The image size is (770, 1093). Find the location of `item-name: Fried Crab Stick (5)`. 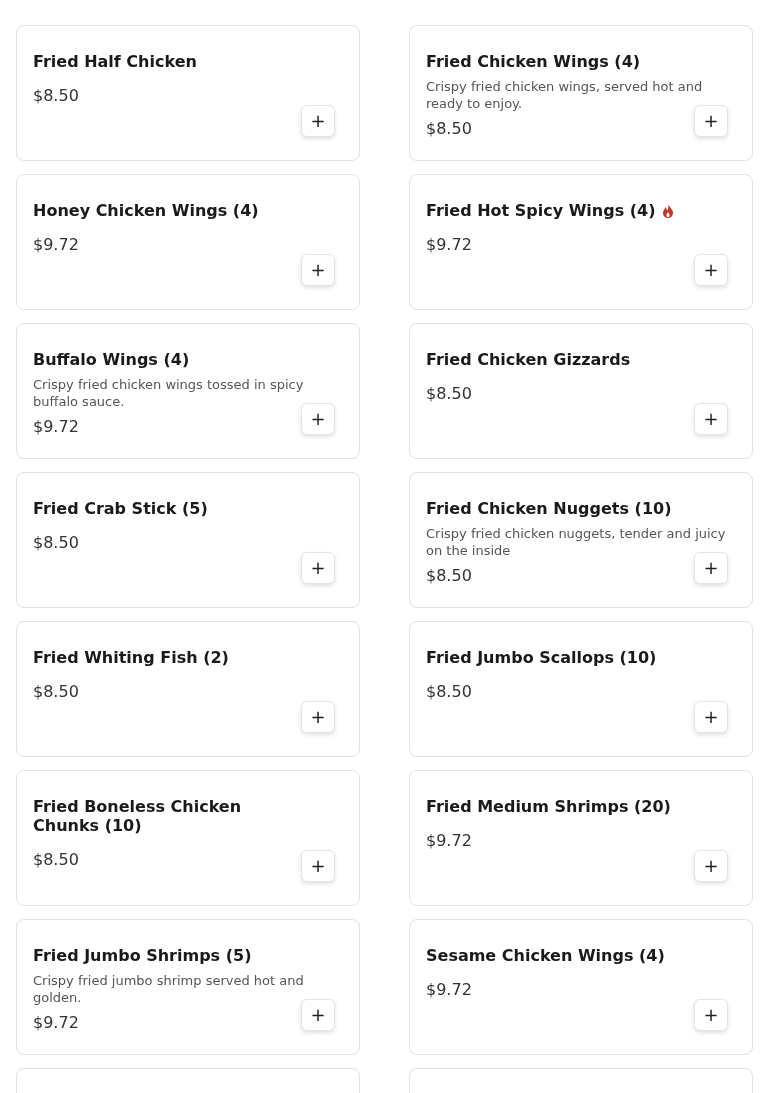

item-name: Fried Crab Stick (5) is located at coordinates (120, 508).